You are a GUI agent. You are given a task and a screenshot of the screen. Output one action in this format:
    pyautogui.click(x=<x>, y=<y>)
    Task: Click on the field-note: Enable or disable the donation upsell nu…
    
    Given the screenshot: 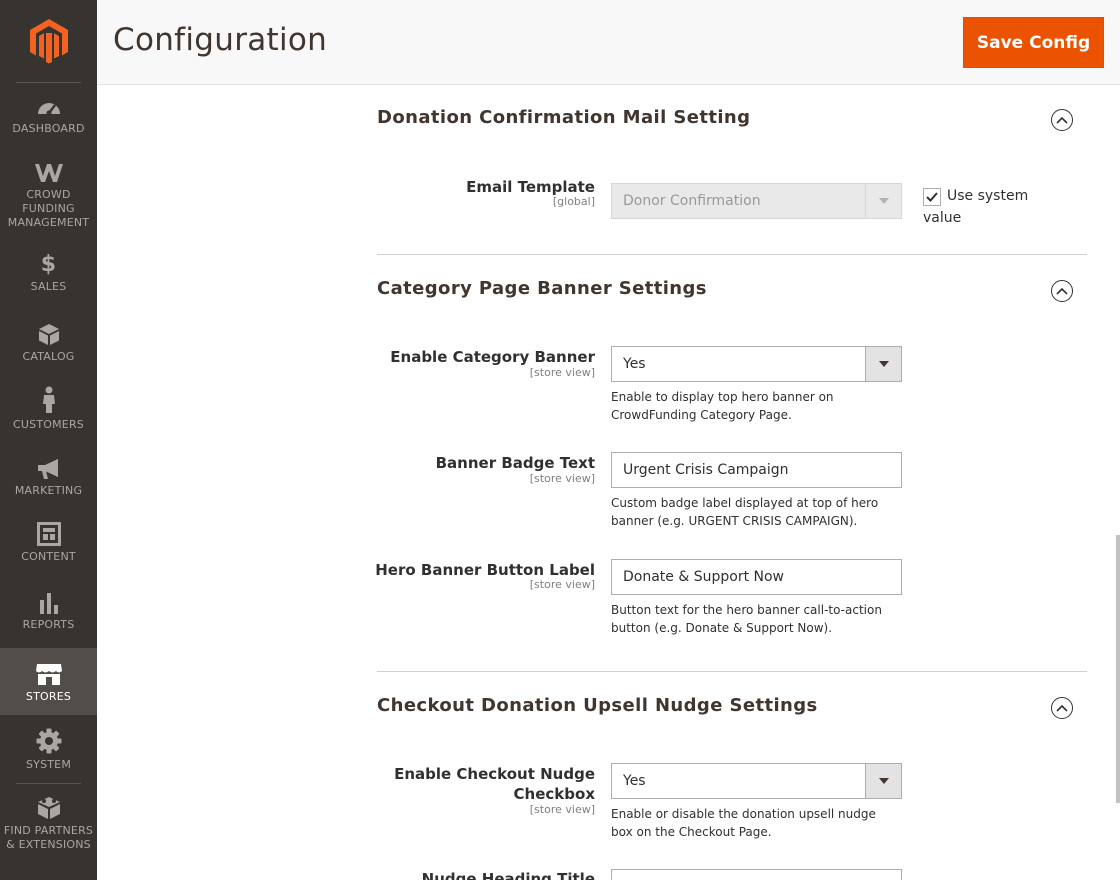 What is the action you would take?
    pyautogui.click(x=743, y=823)
    